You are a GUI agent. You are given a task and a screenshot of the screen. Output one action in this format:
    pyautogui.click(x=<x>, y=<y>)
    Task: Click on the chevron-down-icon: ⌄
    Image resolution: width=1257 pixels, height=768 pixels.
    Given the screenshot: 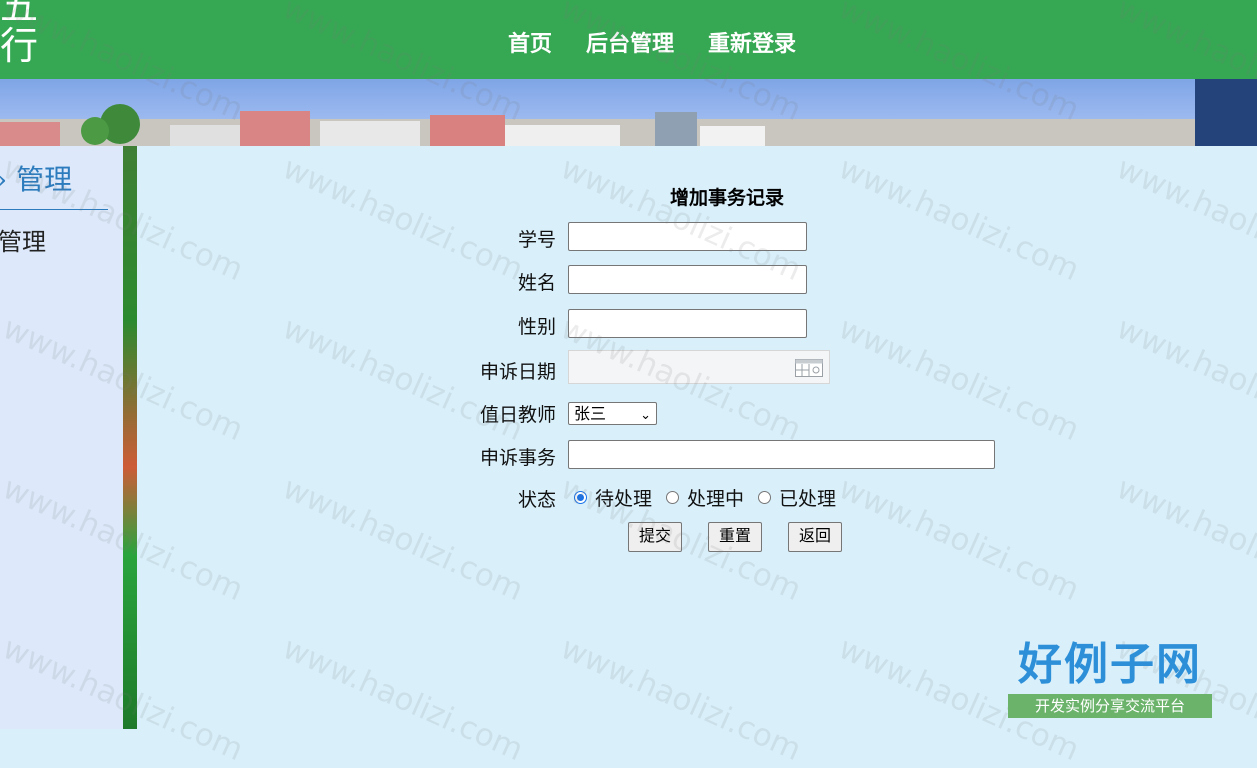 What is the action you would take?
    pyautogui.click(x=645, y=415)
    